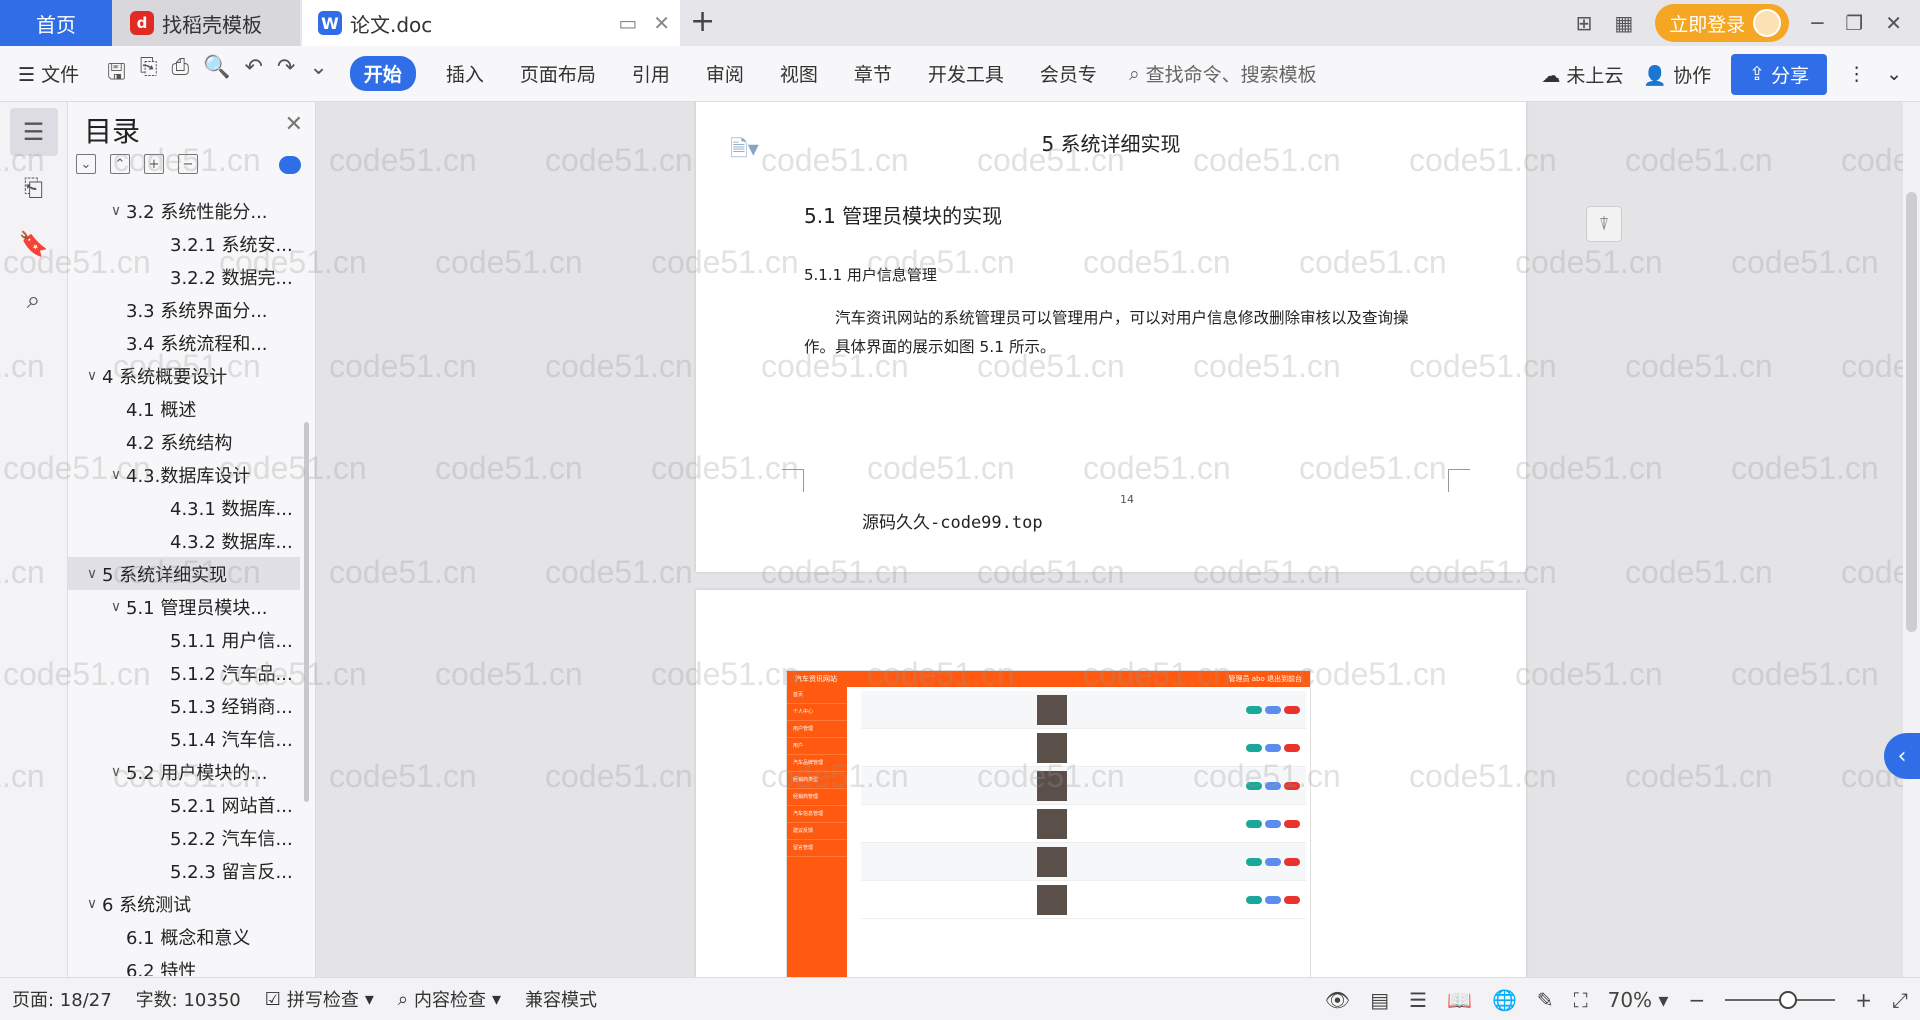 This screenshot has height=1020, width=1920. Describe the element at coordinates (62, 999) in the screenshot. I see `page-indicator: 页面: 18/27` at that location.